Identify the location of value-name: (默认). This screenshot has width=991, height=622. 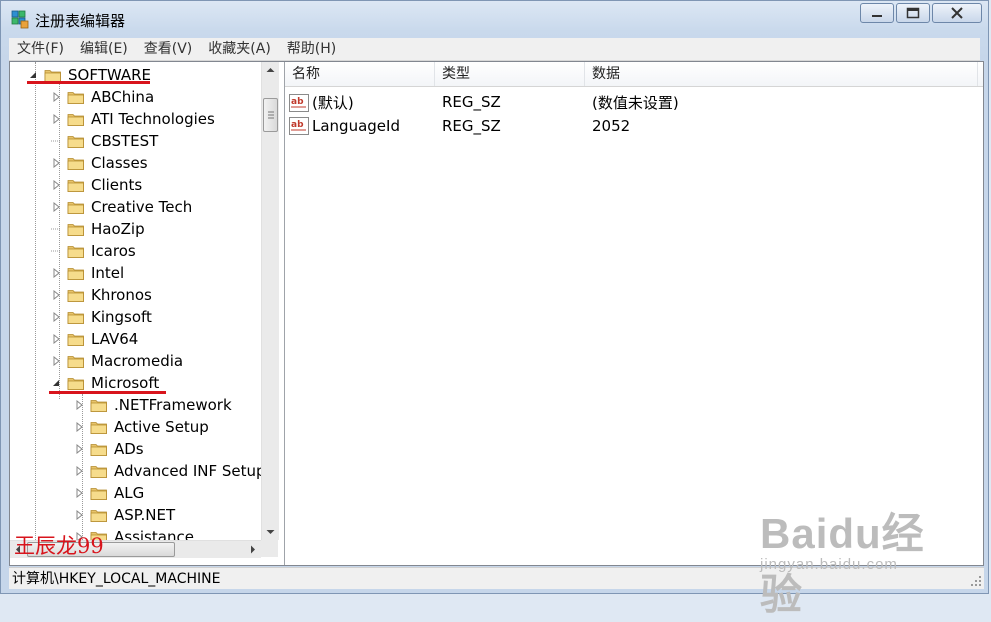
(333, 102).